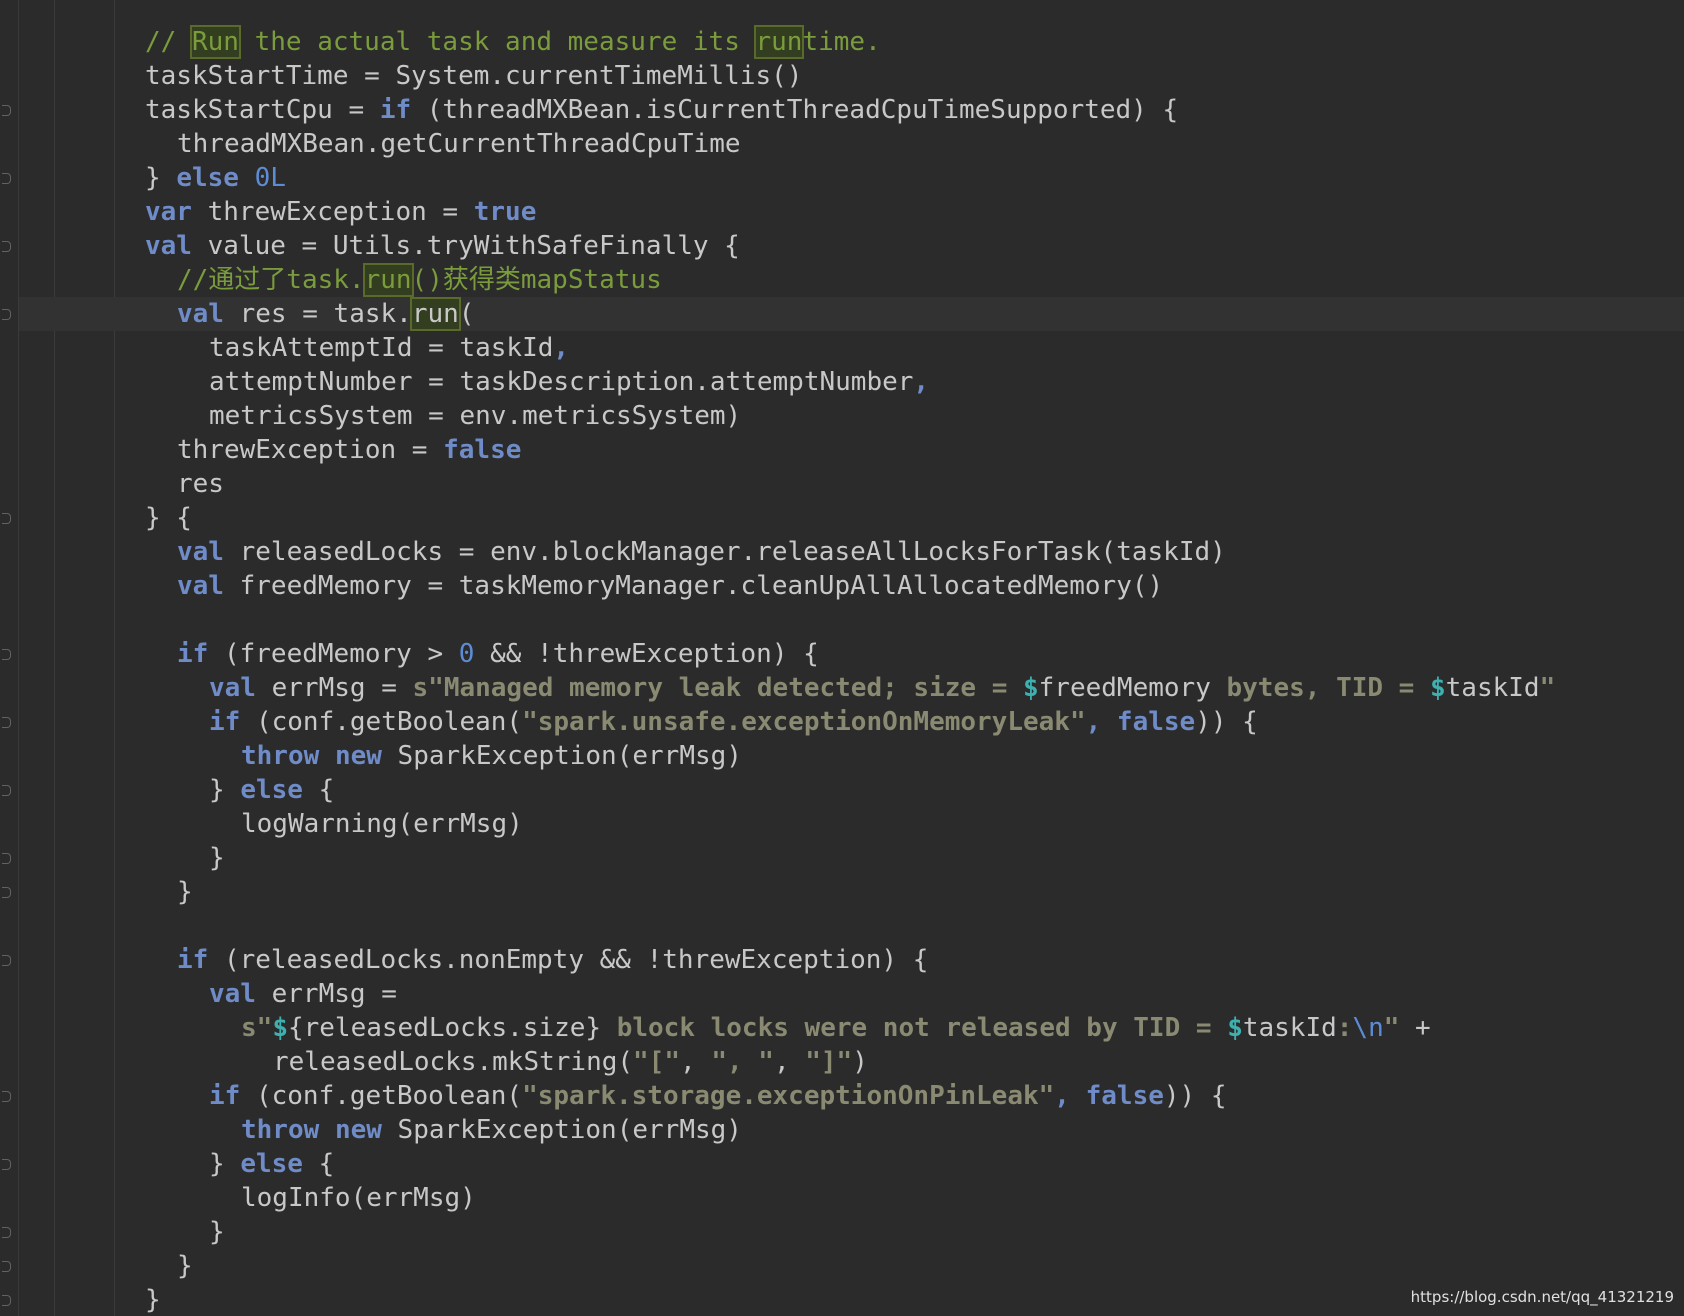  What do you see at coordinates (842, 450) in the screenshot?
I see `code-line: threwException = false` at bounding box center [842, 450].